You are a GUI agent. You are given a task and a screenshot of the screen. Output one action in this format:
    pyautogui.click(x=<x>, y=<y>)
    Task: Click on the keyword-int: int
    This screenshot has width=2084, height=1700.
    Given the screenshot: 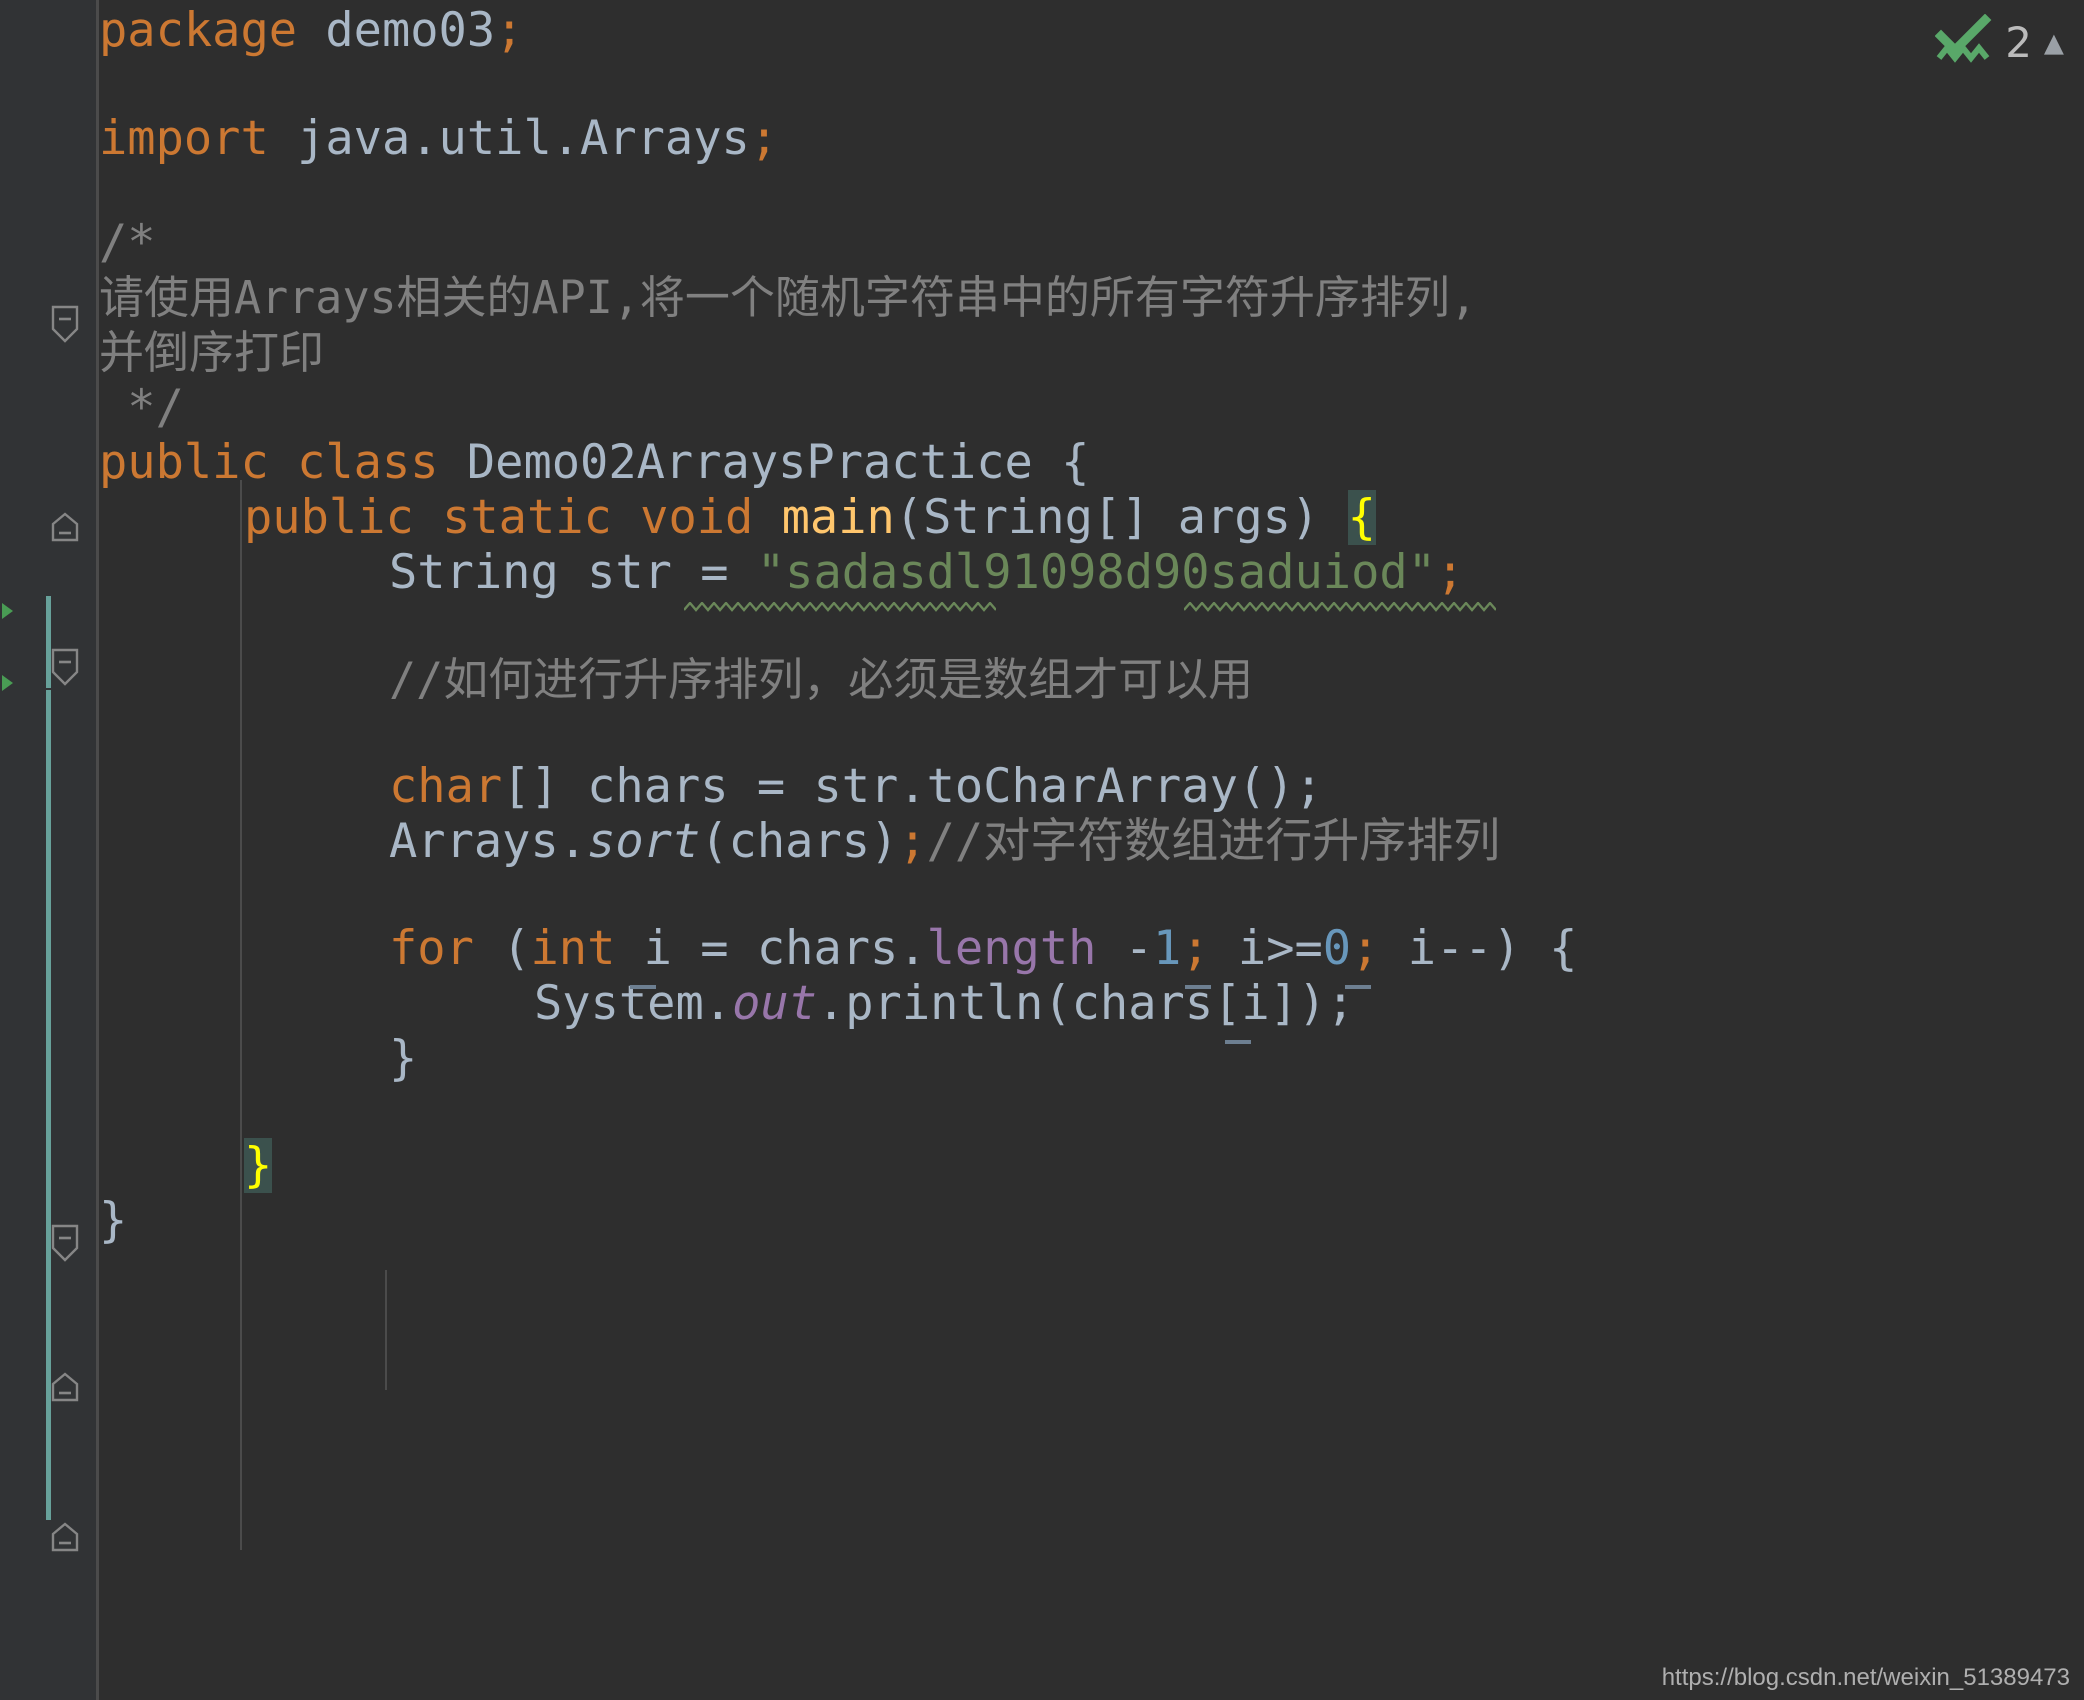 What is the action you would take?
    pyautogui.click(x=573, y=948)
    